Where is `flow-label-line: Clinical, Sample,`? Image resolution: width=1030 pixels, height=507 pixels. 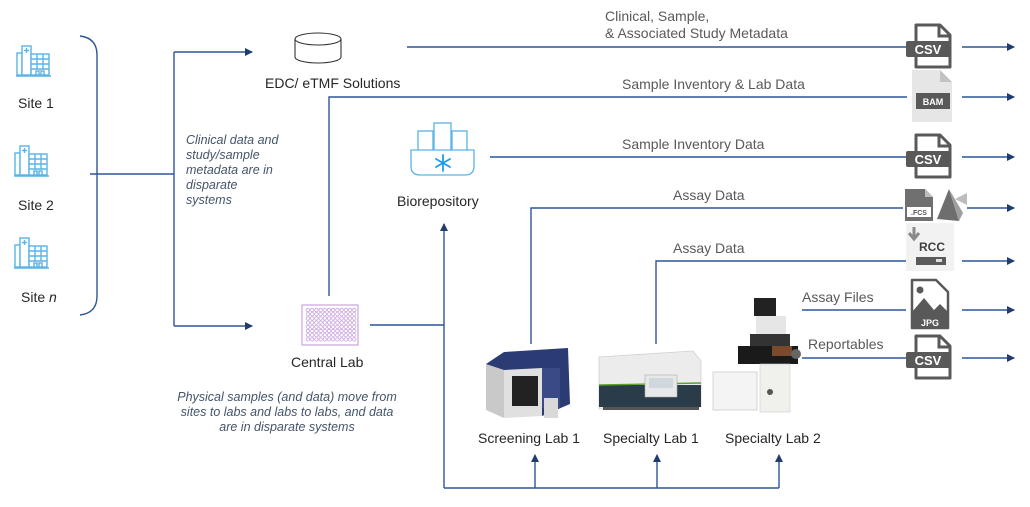
flow-label-line: Clinical, Sample, is located at coordinates (657, 16).